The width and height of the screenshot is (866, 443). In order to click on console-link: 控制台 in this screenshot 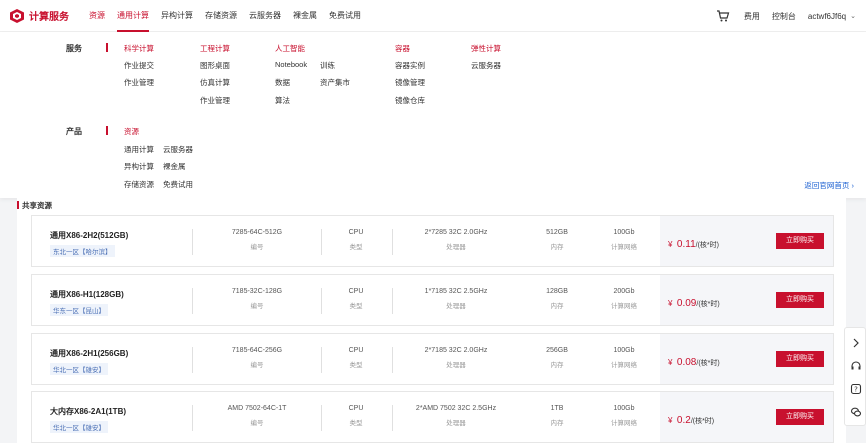, I will do `click(784, 16)`.